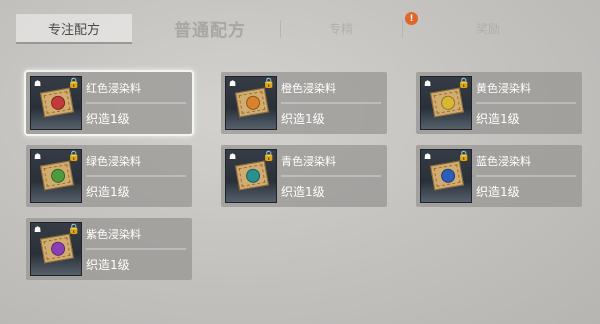 Image resolution: width=600 pixels, height=324 pixels. I want to click on tab-mastery: 专精, so click(341, 28).